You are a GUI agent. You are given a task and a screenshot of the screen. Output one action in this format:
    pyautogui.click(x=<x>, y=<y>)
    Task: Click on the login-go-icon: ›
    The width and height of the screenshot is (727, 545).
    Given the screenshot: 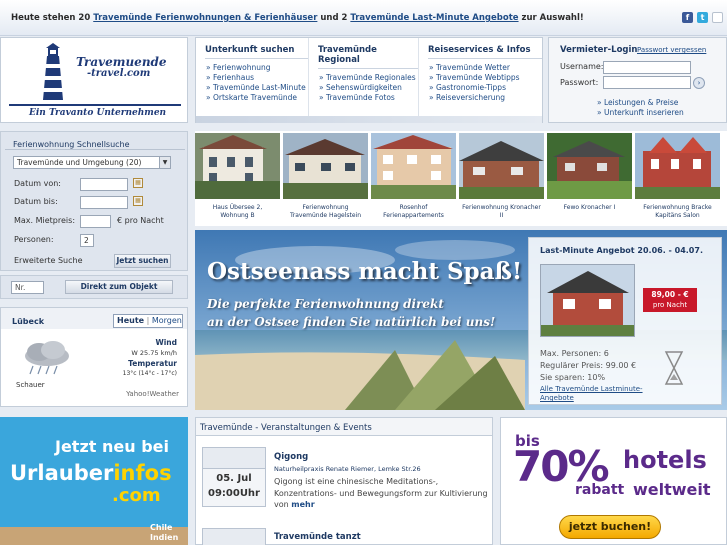 What is the action you would take?
    pyautogui.click(x=699, y=83)
    